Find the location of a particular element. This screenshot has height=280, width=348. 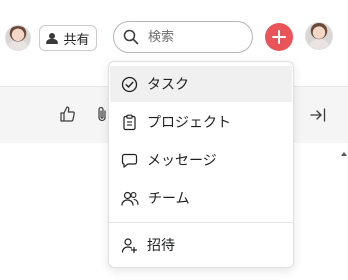

search-box is located at coordinates (183, 37).